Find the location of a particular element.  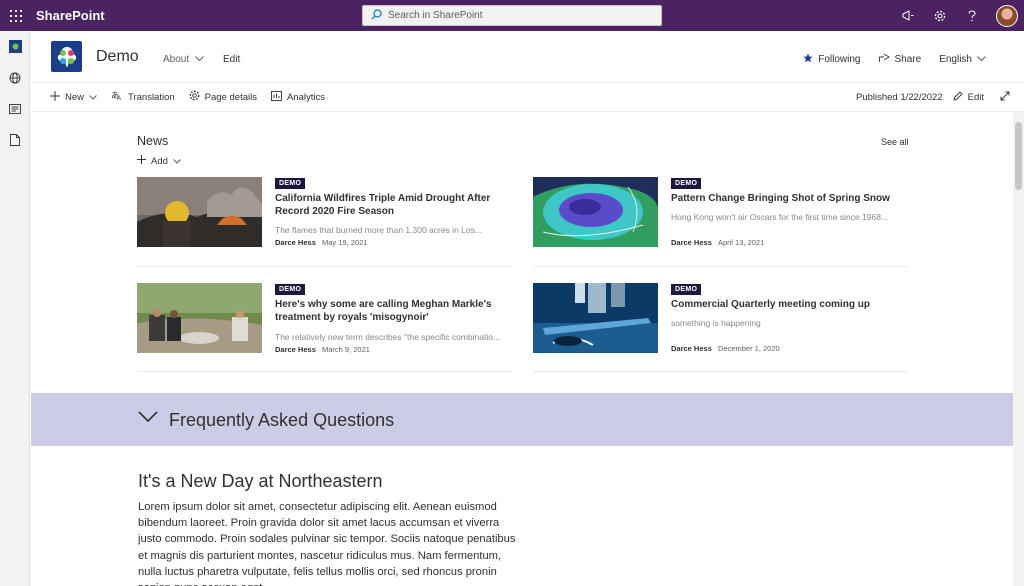

news-thumbnail-wildfire is located at coordinates (199, 212).